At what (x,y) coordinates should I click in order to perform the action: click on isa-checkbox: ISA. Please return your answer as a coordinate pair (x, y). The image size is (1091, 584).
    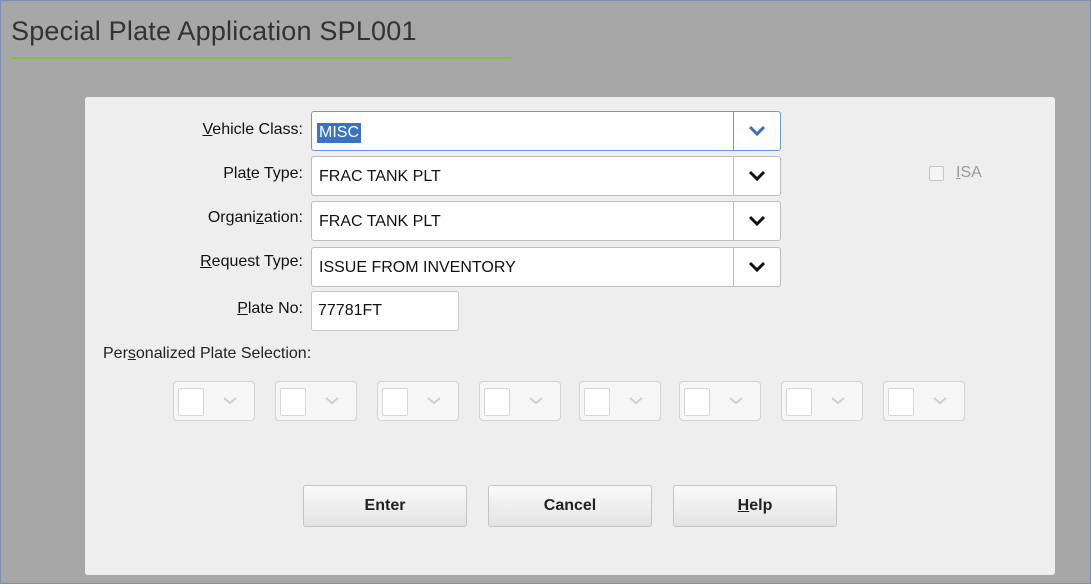
    Looking at the image, I should click on (955, 173).